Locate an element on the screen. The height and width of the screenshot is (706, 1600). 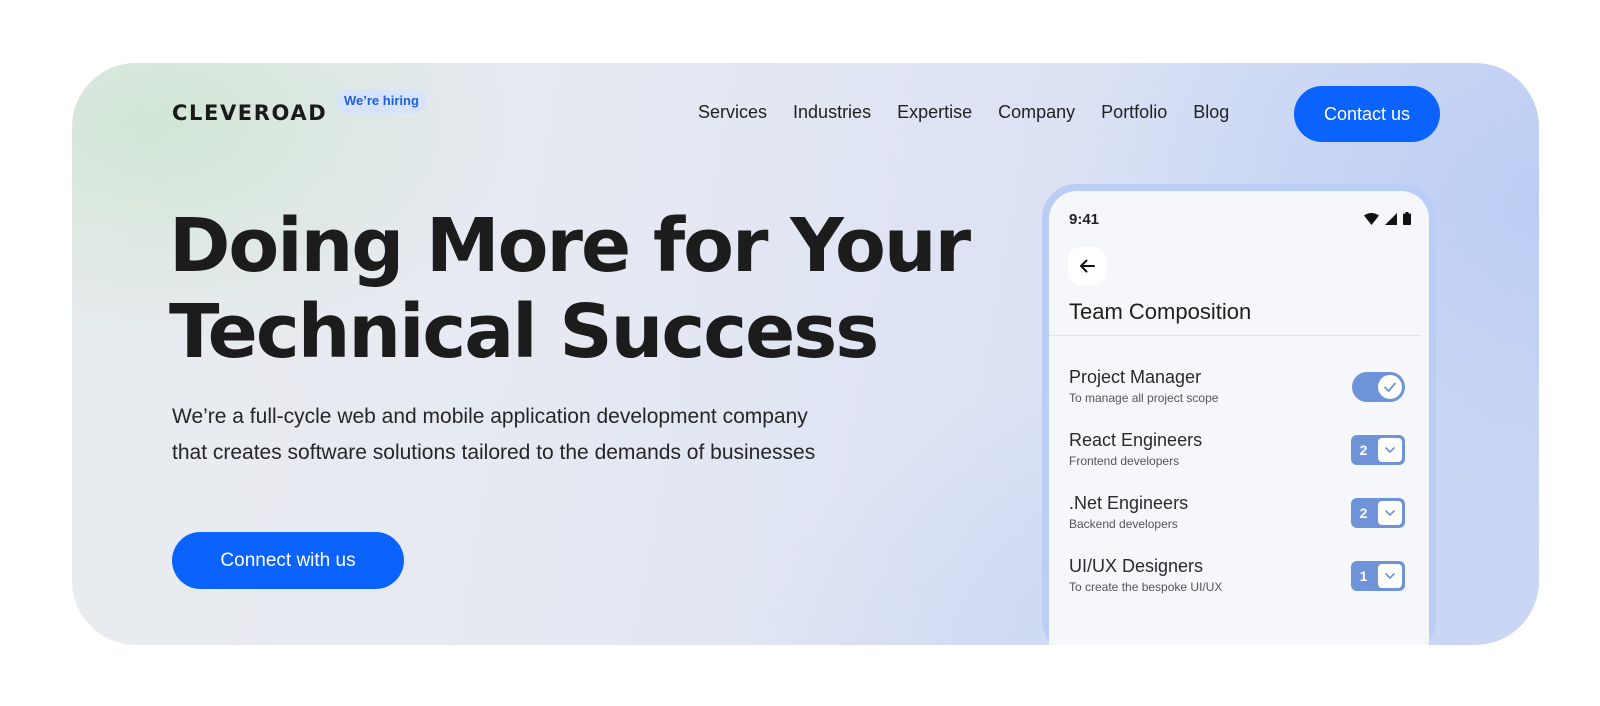
react-engineers-count-select: 2 is located at coordinates (1378, 450).